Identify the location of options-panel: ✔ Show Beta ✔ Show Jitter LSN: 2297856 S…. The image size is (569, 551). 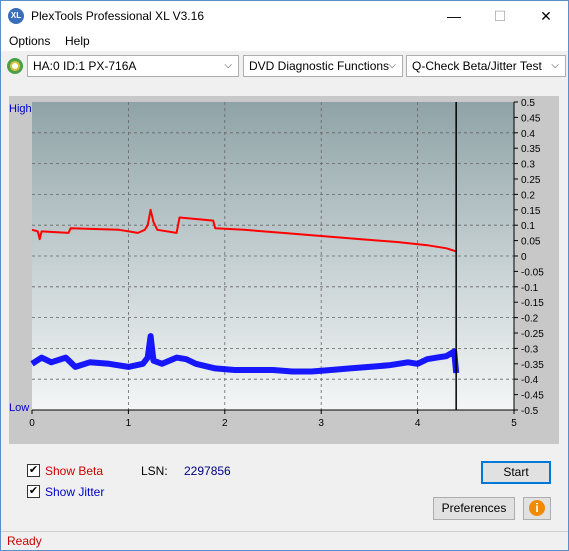
(284, 489).